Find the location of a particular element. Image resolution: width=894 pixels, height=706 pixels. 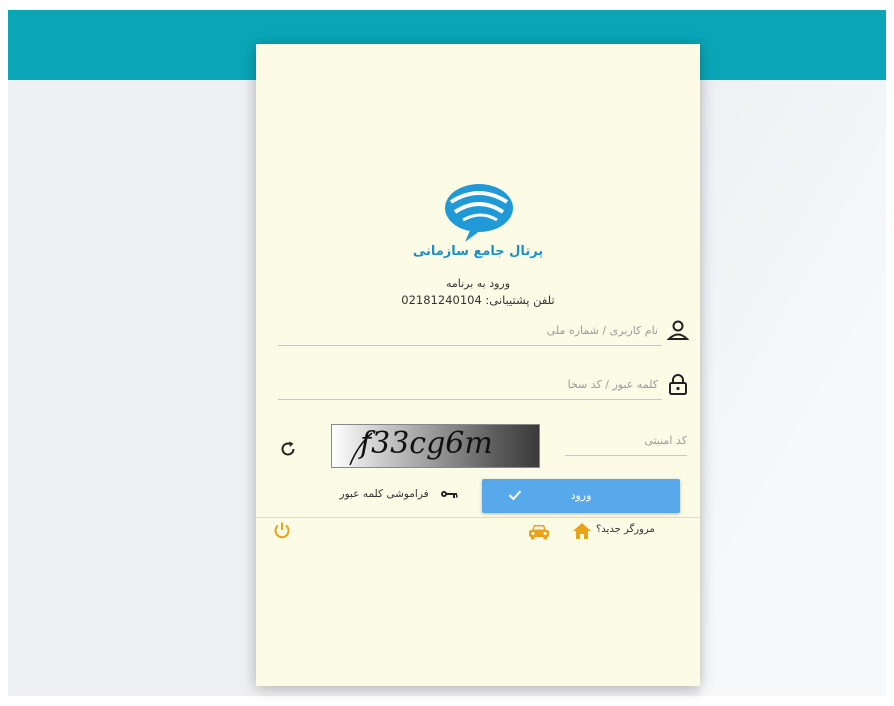

car-icon is located at coordinates (539, 531).